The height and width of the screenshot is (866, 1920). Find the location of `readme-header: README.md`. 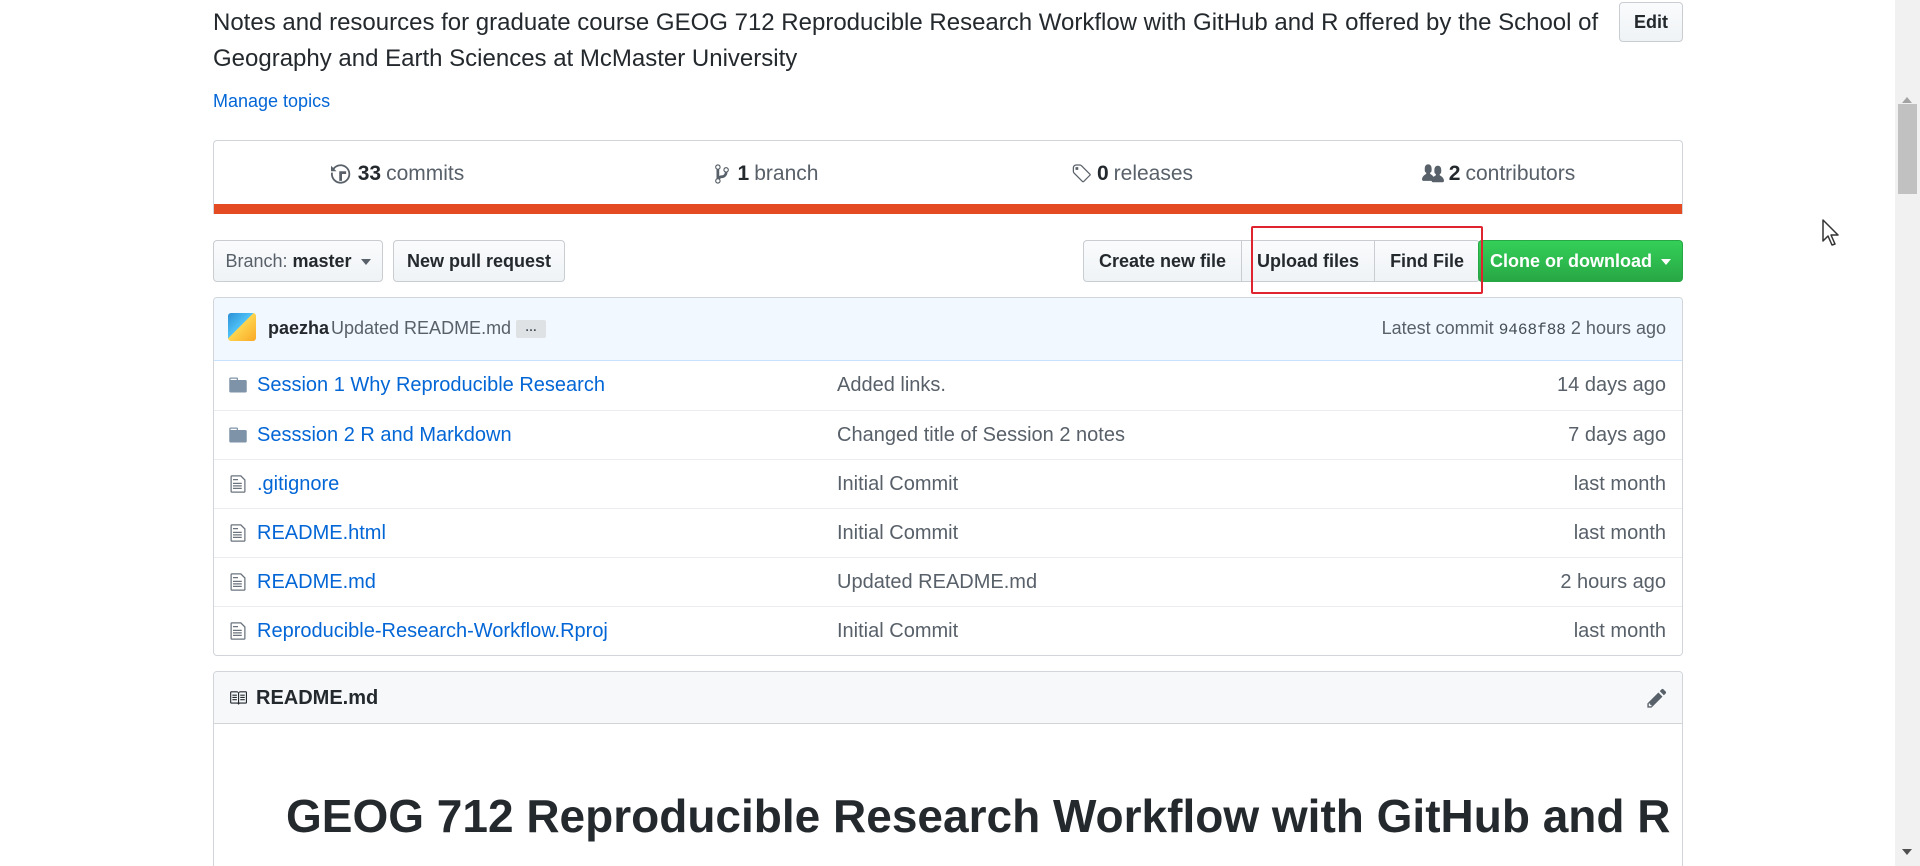

readme-header: README.md is located at coordinates (948, 698).